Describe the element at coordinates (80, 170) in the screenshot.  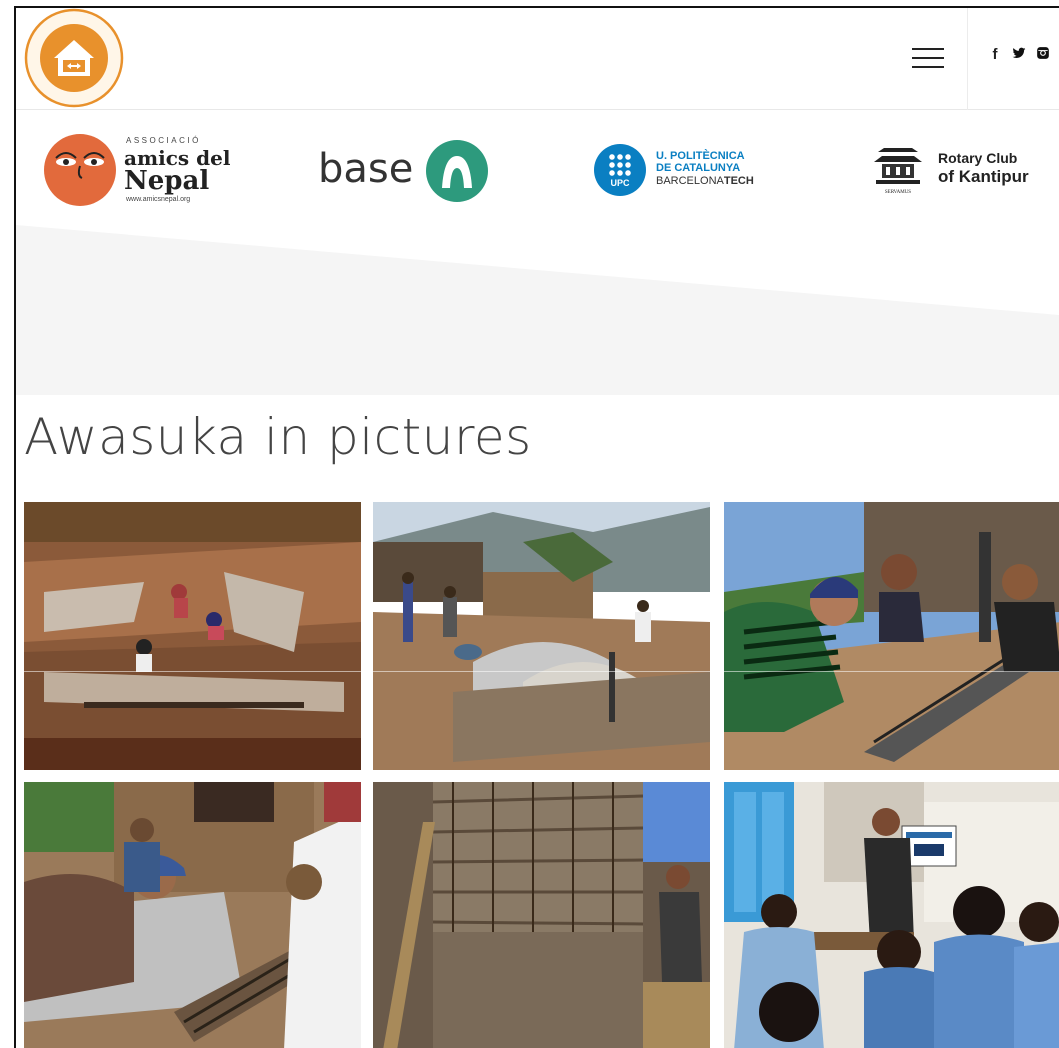
I see `buddha-eyes-icon` at that location.